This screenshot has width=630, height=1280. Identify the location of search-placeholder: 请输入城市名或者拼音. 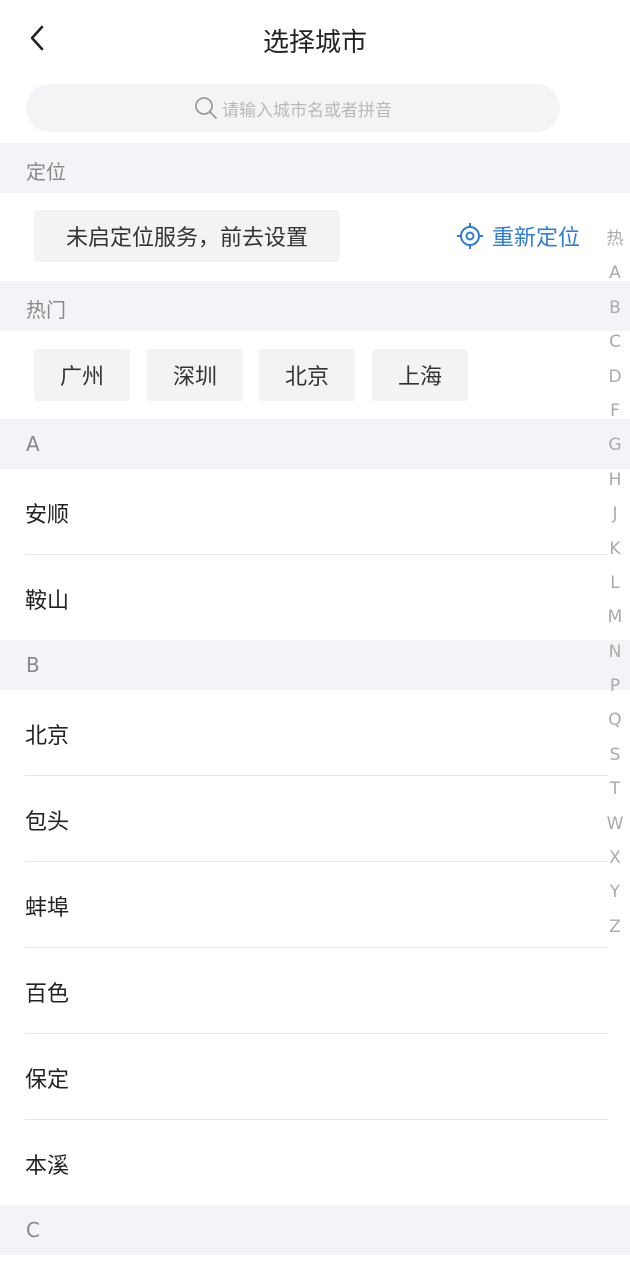
(307, 110).